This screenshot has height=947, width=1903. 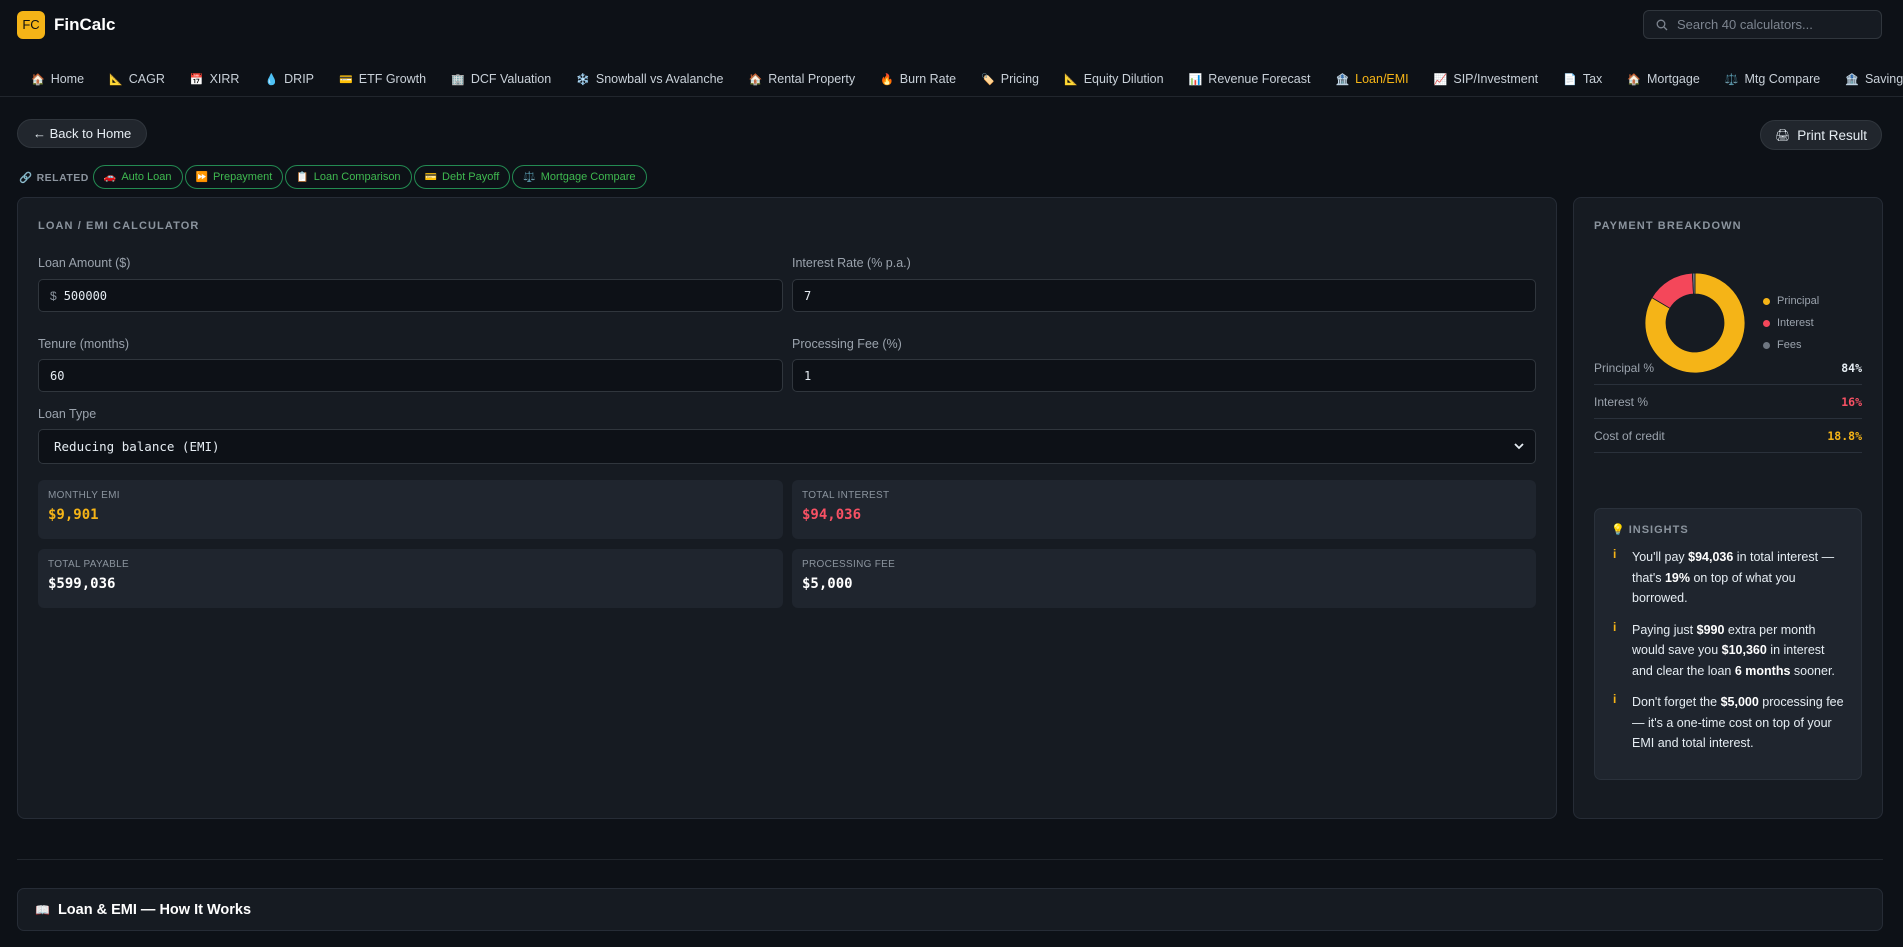 What do you see at coordinates (950, 859) in the screenshot?
I see `section-divider` at bounding box center [950, 859].